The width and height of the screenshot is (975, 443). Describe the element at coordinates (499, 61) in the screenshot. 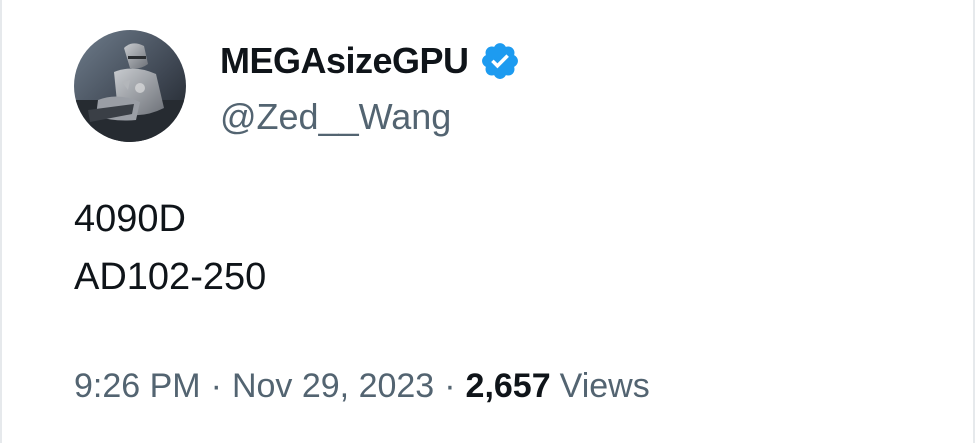

I see `verified-badge-icon` at that location.